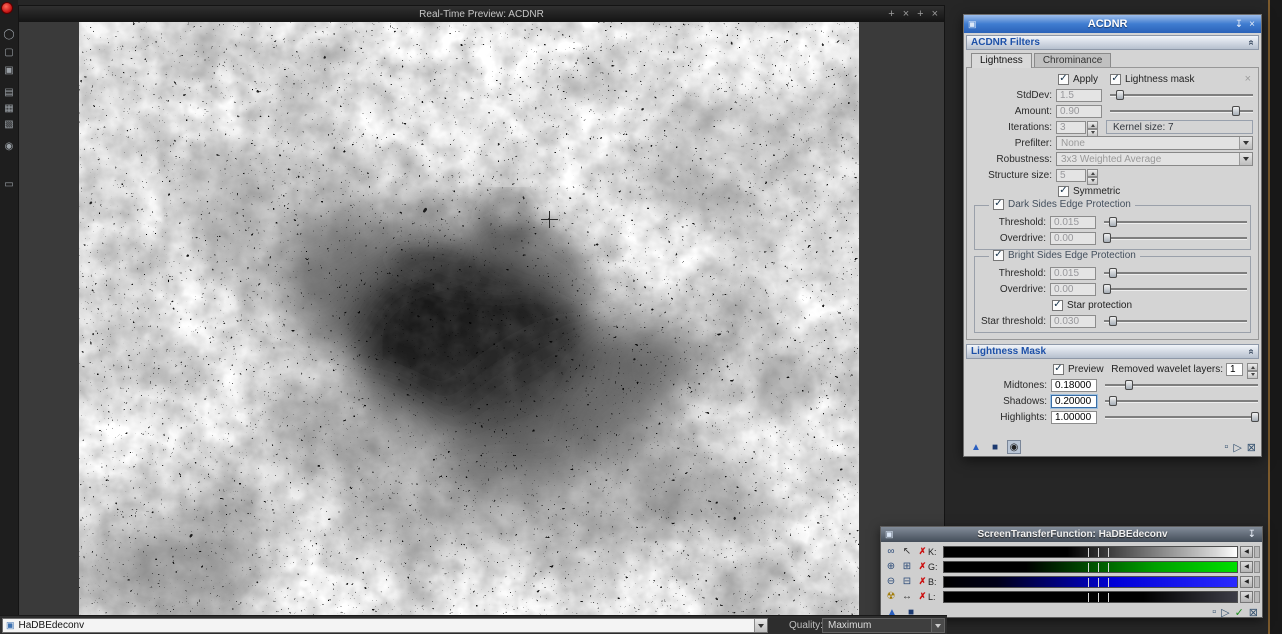 Image resolution: width=1282 pixels, height=634 pixels. I want to click on spin-down-icon, so click(1092, 180).